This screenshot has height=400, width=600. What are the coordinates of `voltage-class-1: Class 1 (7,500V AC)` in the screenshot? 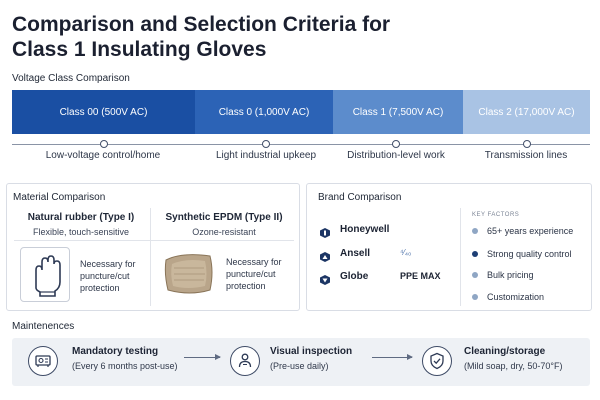 It's located at (398, 112).